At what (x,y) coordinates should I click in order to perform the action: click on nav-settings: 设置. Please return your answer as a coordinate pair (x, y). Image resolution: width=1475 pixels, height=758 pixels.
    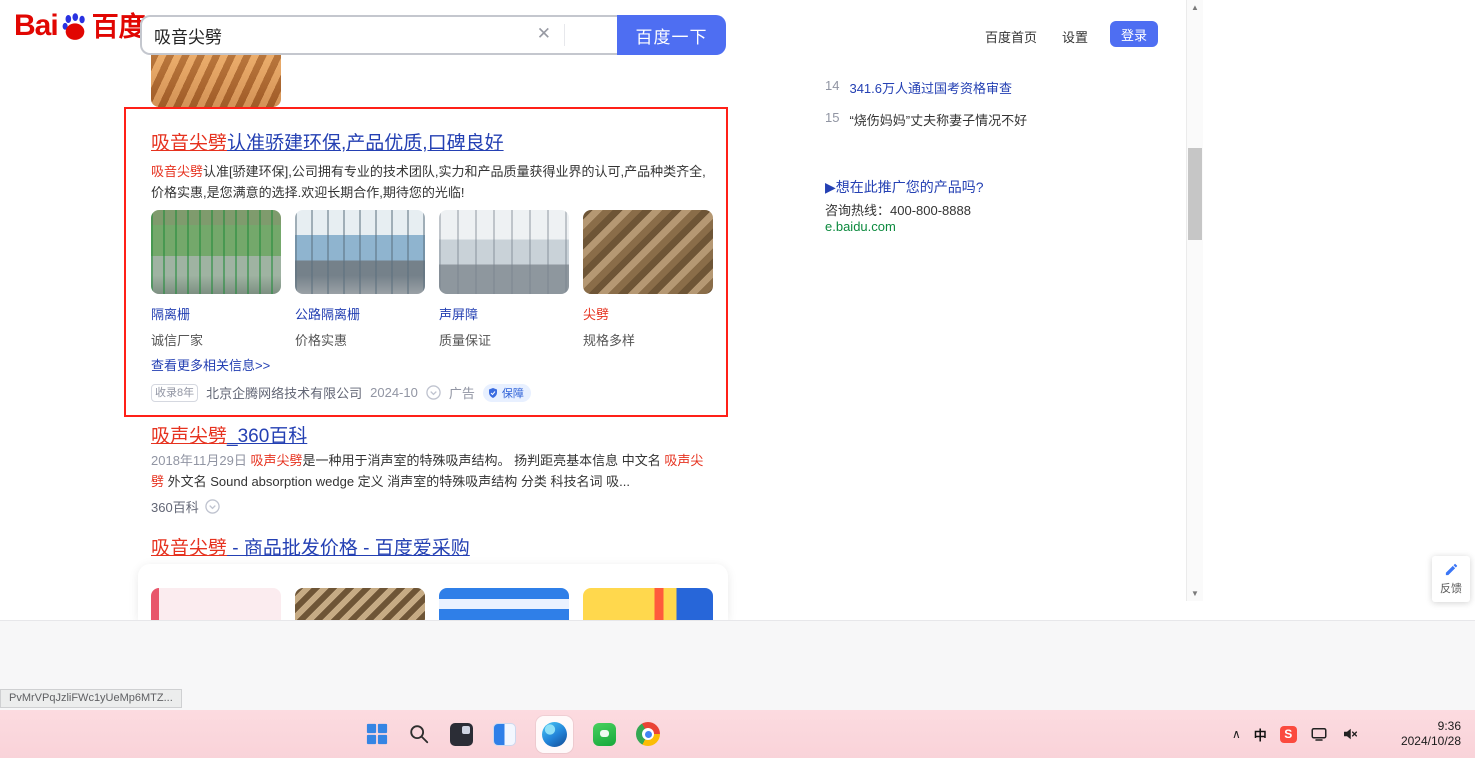
    Looking at the image, I should click on (1075, 36).